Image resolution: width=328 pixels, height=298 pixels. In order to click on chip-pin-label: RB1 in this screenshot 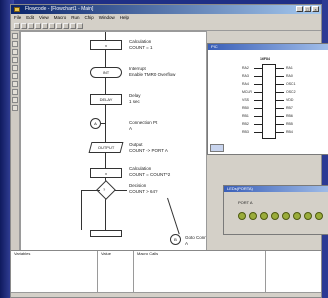, I will do `click(245, 116)`.